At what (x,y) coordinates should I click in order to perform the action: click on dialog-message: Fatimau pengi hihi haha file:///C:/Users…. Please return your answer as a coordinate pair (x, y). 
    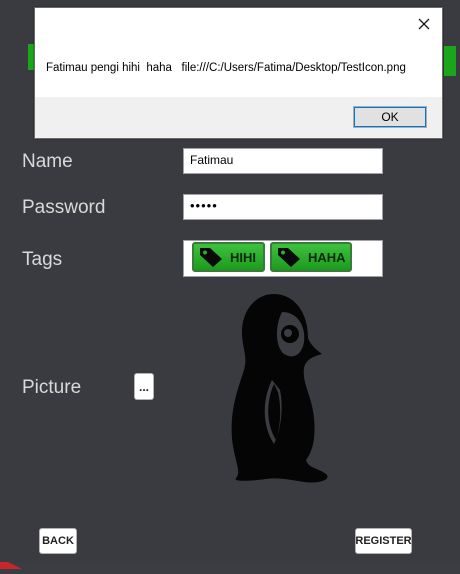
    Looking at the image, I should click on (226, 68).